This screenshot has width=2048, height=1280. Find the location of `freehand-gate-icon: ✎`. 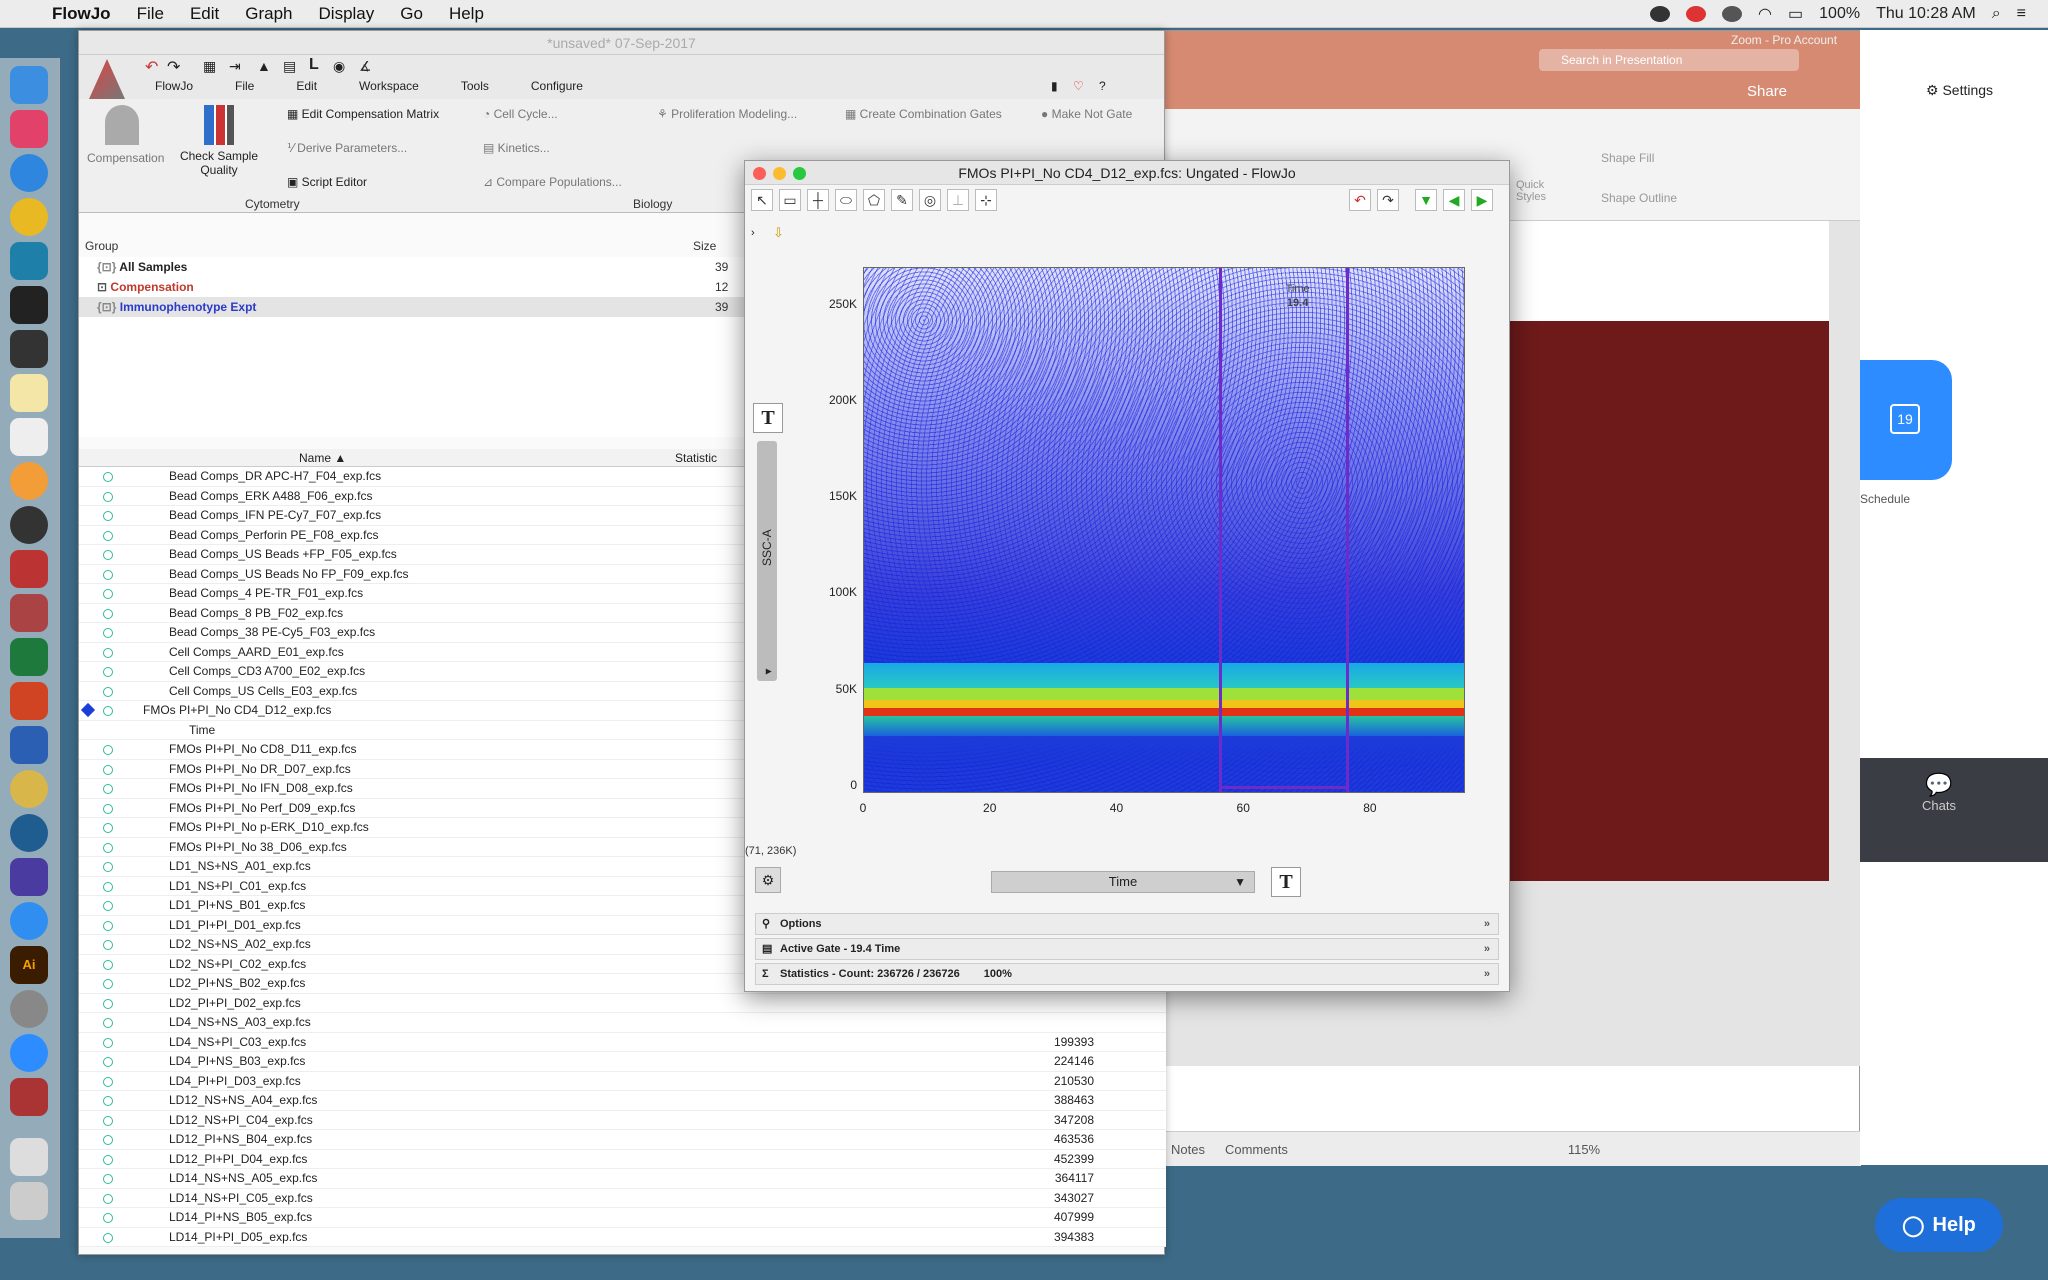

freehand-gate-icon: ✎ is located at coordinates (902, 200).